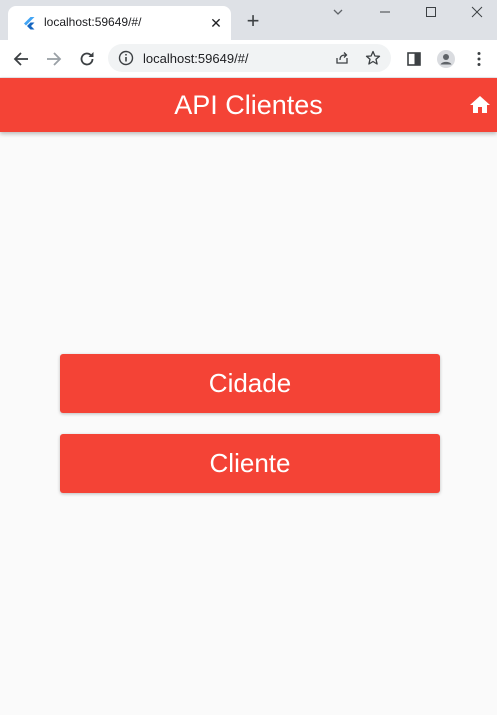  What do you see at coordinates (250, 463) in the screenshot?
I see `cliente-button: Cliente` at bounding box center [250, 463].